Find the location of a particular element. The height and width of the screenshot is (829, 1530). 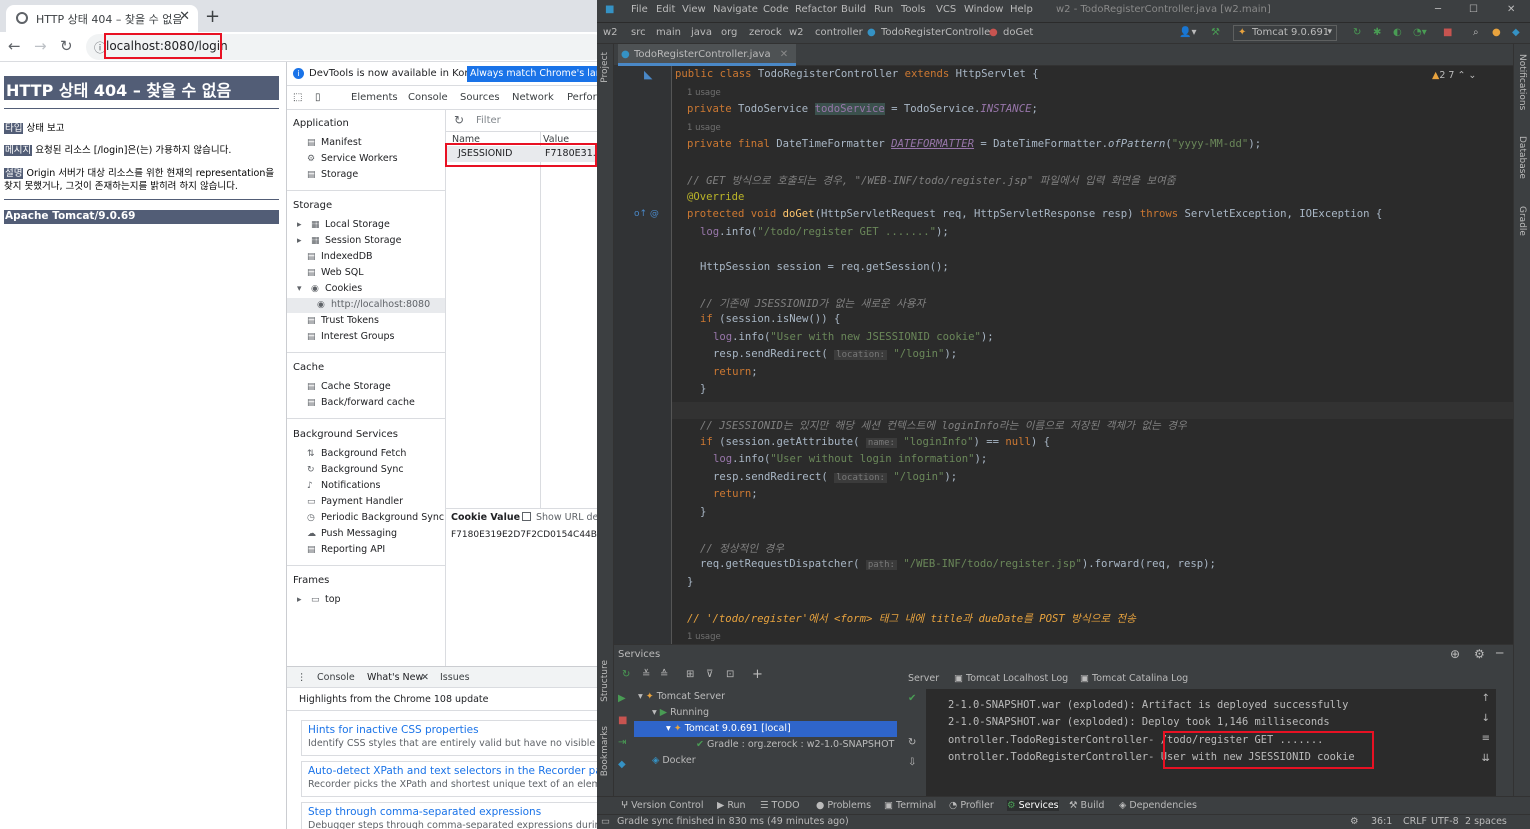

tab-sources: Sources is located at coordinates (480, 97).